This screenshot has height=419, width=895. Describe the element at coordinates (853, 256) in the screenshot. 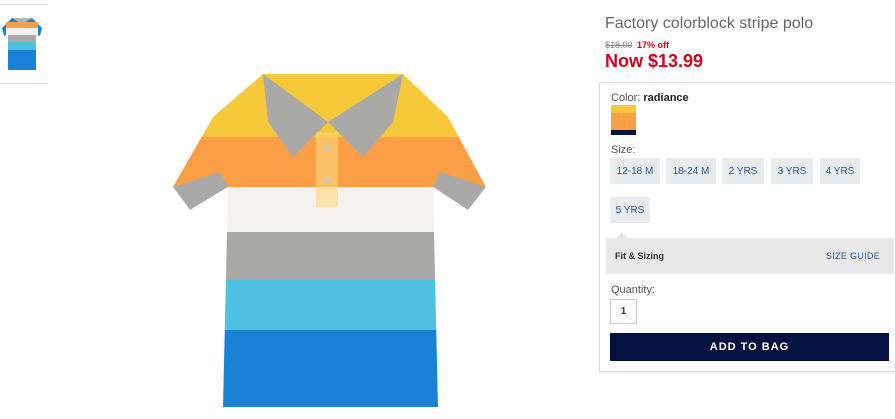

I see `size-guide-link: SIZE GUIDE` at that location.